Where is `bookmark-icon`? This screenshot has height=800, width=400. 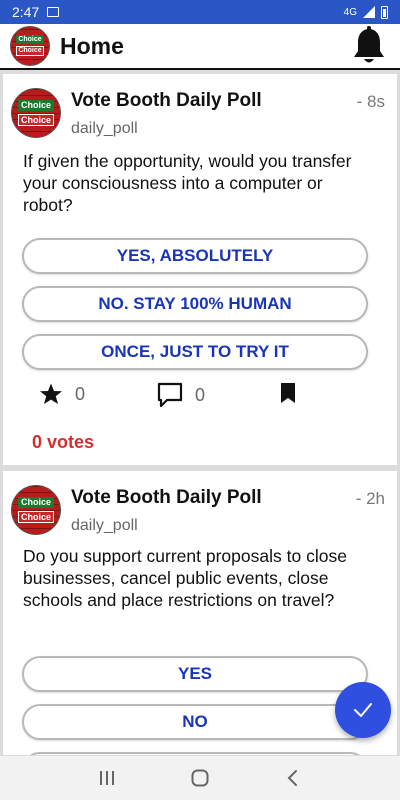 bookmark-icon is located at coordinates (288, 393).